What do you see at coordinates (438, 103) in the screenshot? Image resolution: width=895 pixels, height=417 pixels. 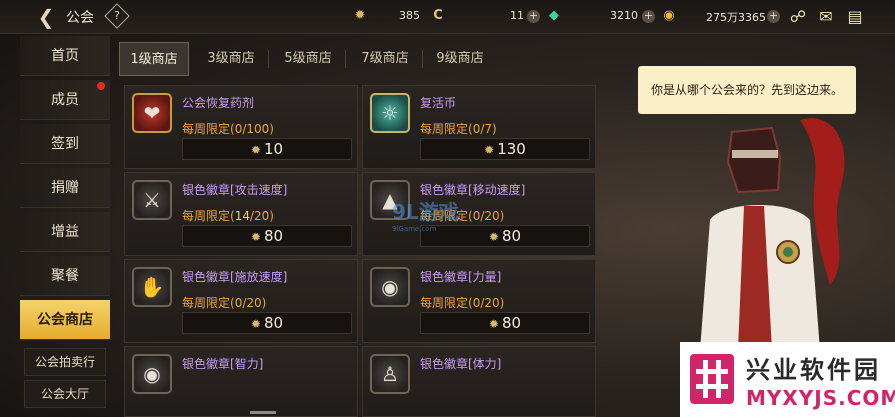 I see `item-name: 复活币` at bounding box center [438, 103].